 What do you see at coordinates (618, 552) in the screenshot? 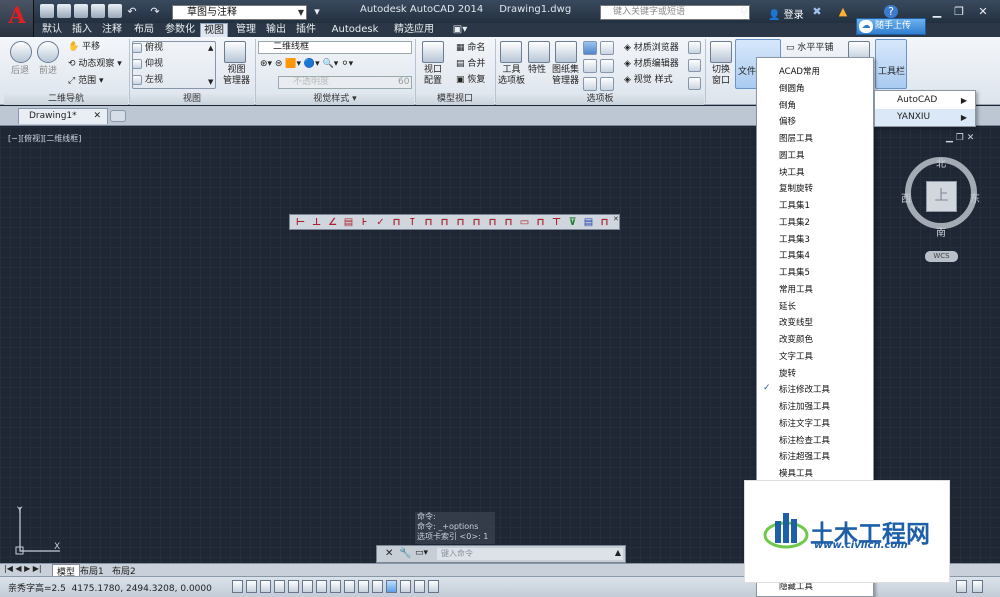
I see `command-expand-icon: ▲` at bounding box center [618, 552].